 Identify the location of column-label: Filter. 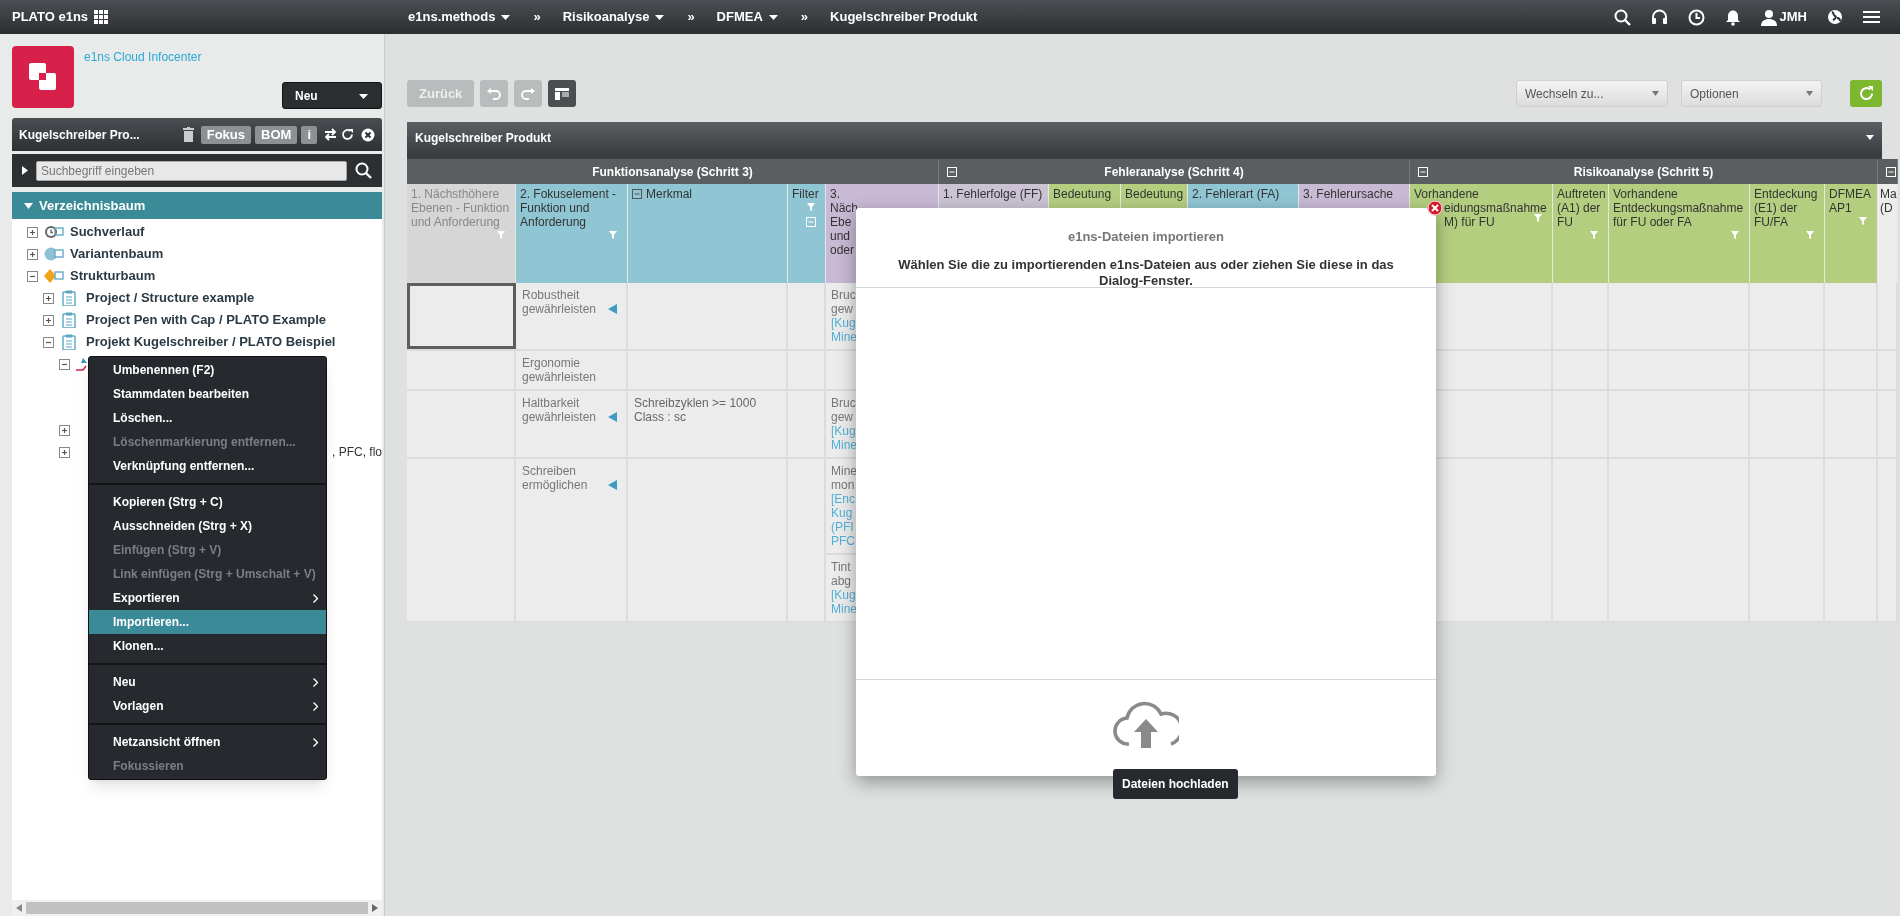
(805, 194).